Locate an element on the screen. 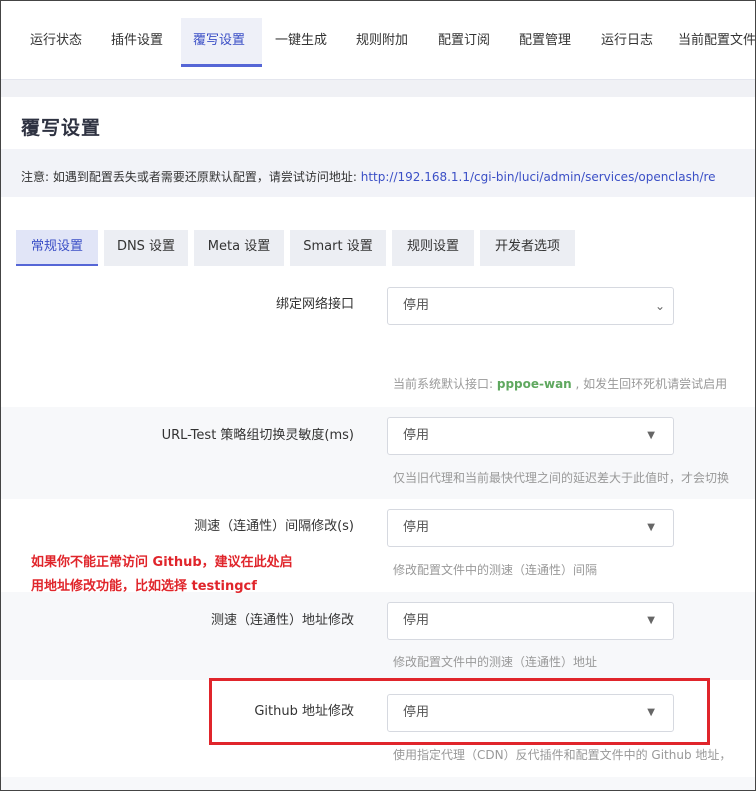 The width and height of the screenshot is (756, 791). nav-item-current-config: 当前配置文件 is located at coordinates (711, 42).